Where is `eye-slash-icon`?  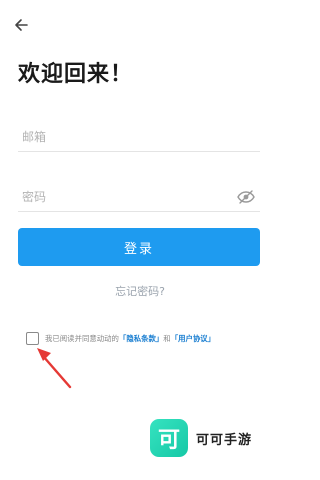 eye-slash-icon is located at coordinates (246, 197).